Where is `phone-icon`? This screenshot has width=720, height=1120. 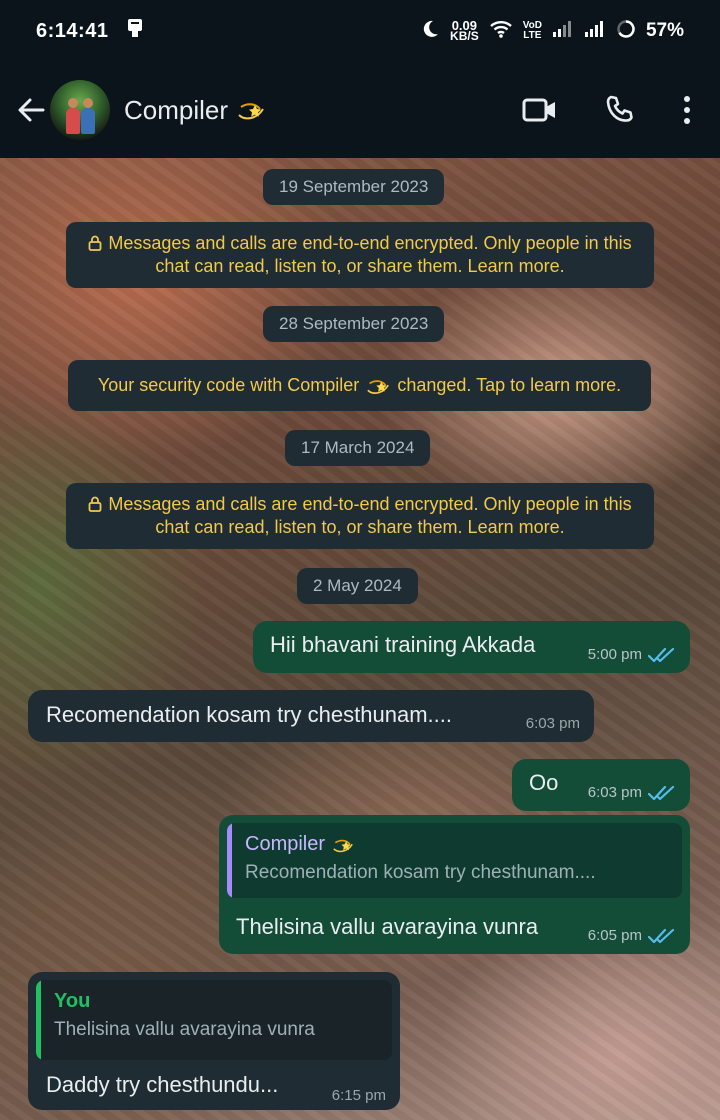 phone-icon is located at coordinates (619, 108).